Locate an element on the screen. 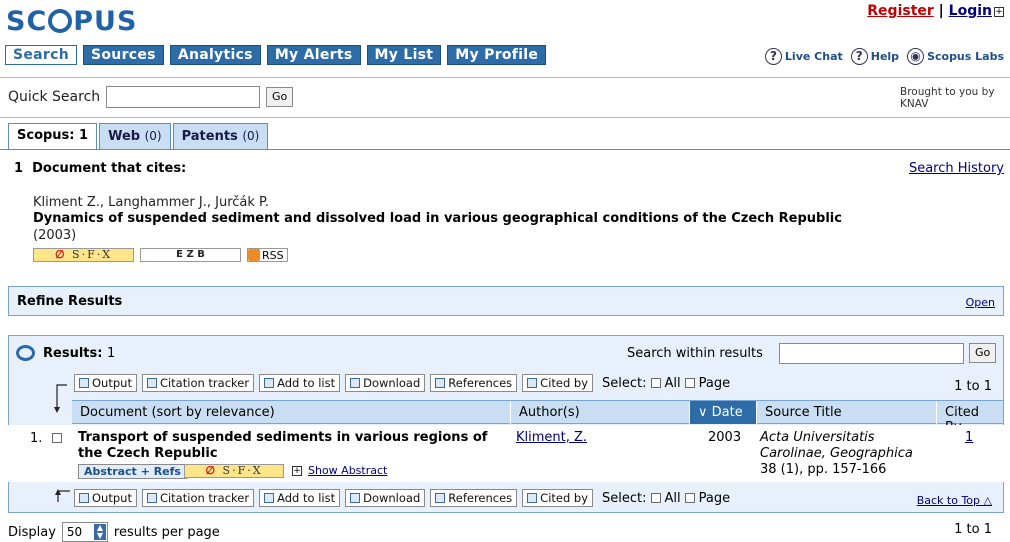 This screenshot has width=1010, height=542. tab-patents: Patents (0) is located at coordinates (220, 136).